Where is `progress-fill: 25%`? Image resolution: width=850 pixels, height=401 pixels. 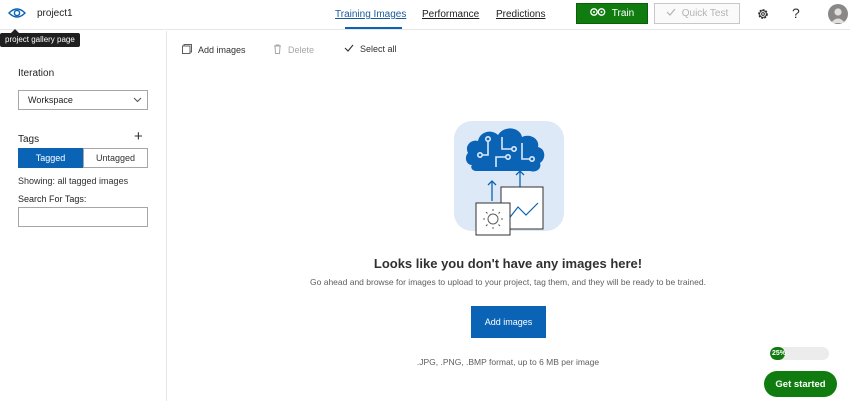
progress-fill: 25% is located at coordinates (778, 353).